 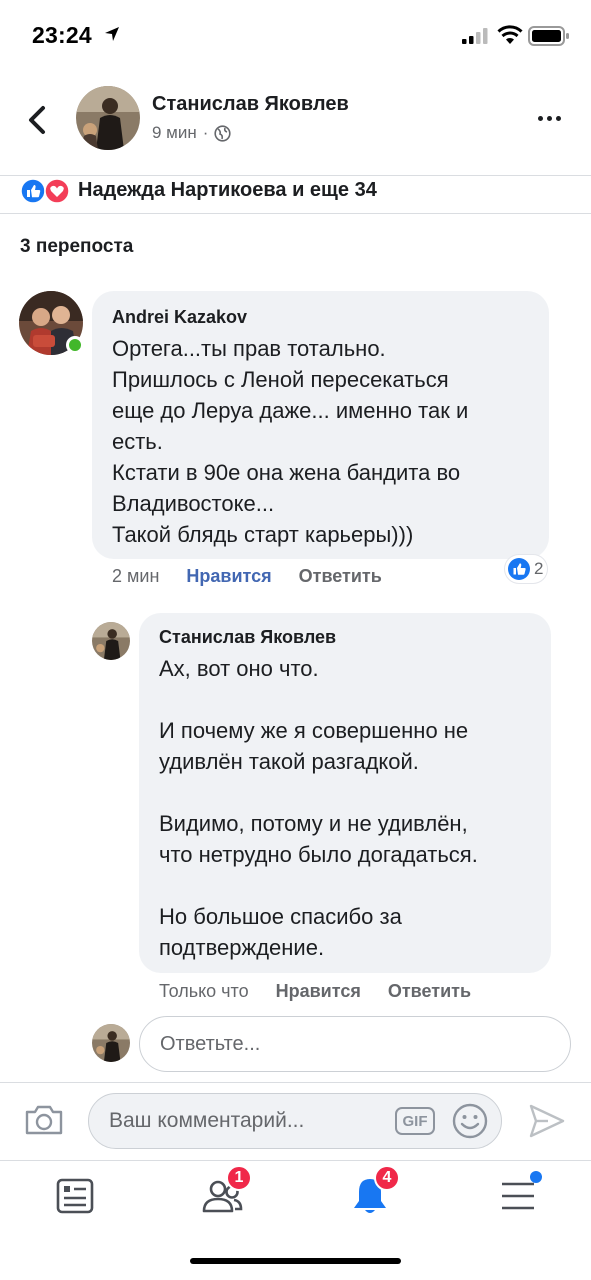 I want to click on send-icon, so click(x=547, y=1121).